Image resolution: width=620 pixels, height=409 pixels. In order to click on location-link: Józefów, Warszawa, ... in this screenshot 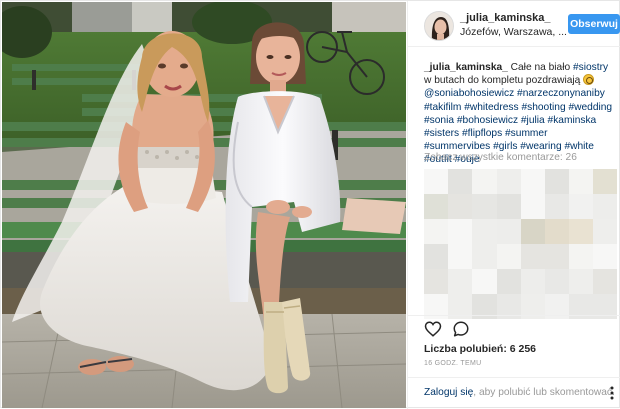, I will do `click(513, 32)`.